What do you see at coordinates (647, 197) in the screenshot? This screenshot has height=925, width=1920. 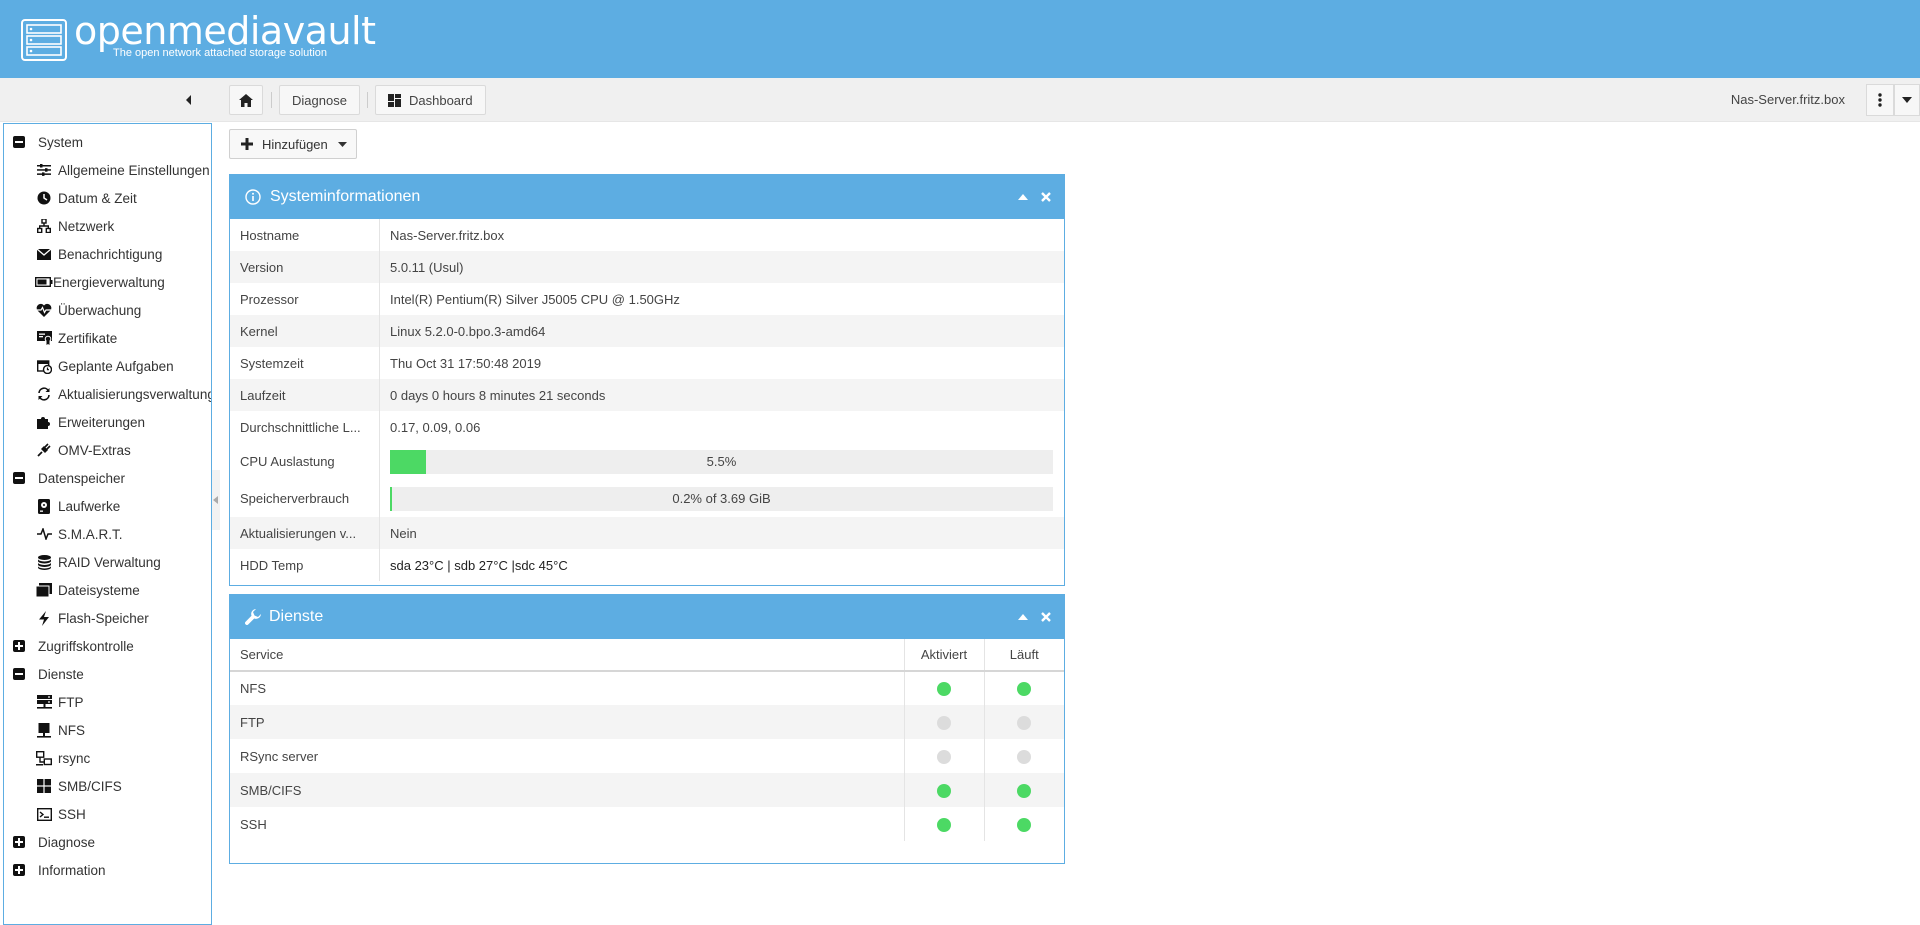 I see `panel-header: Systeminformationen` at bounding box center [647, 197].